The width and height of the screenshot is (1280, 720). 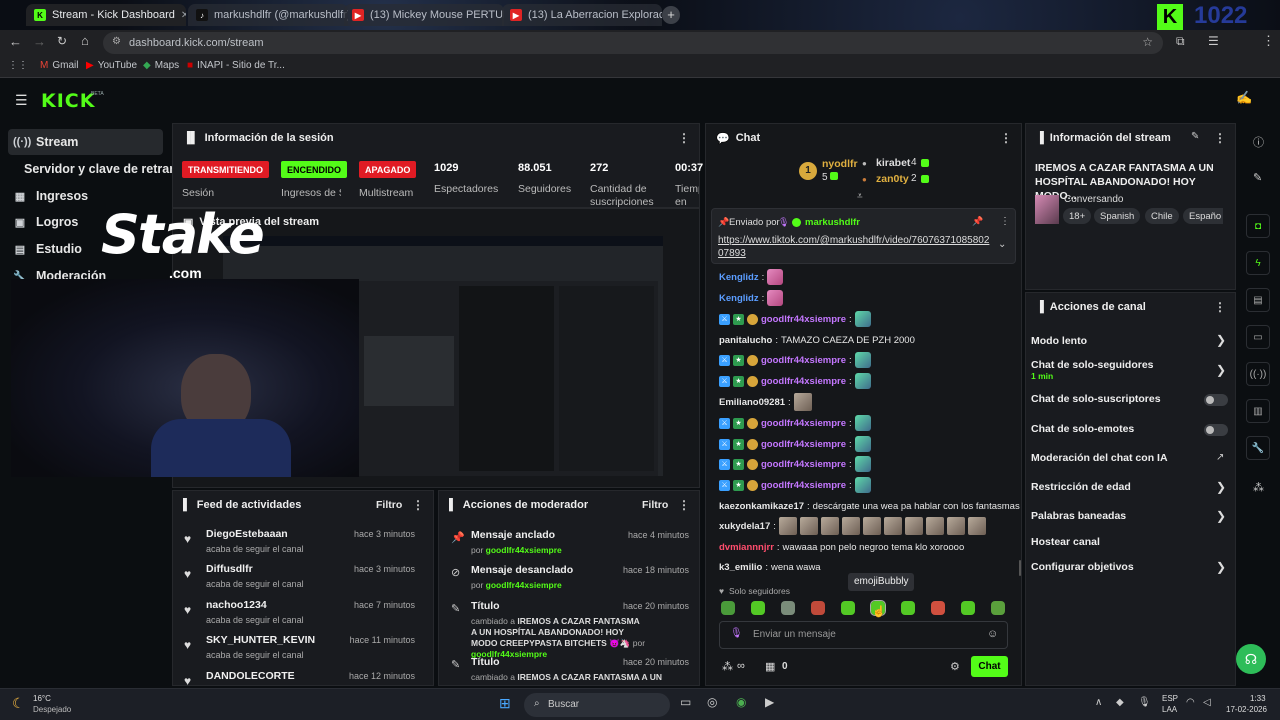 I want to click on action-slow-mode: Modo lento, so click(x=1059, y=341).